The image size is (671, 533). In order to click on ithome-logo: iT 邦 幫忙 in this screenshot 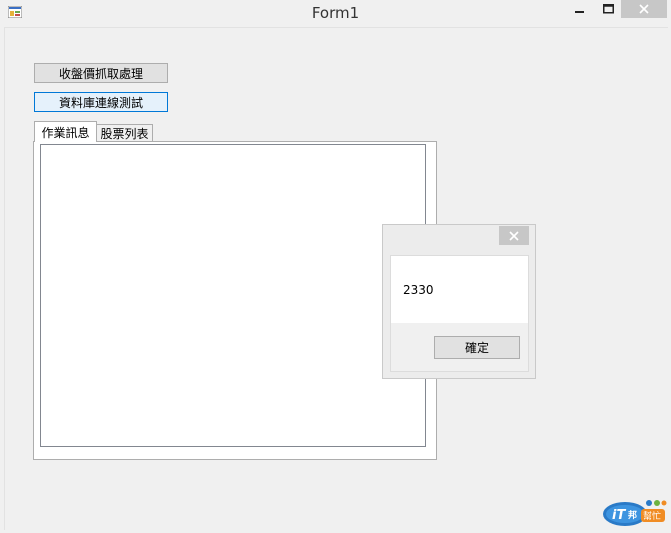, I will do `click(635, 513)`.